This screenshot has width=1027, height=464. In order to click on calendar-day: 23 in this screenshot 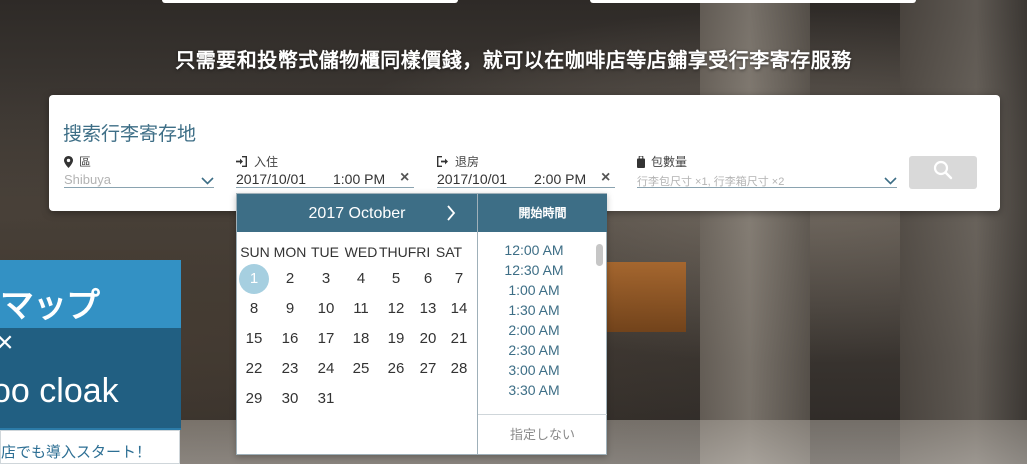, I will do `click(290, 369)`.